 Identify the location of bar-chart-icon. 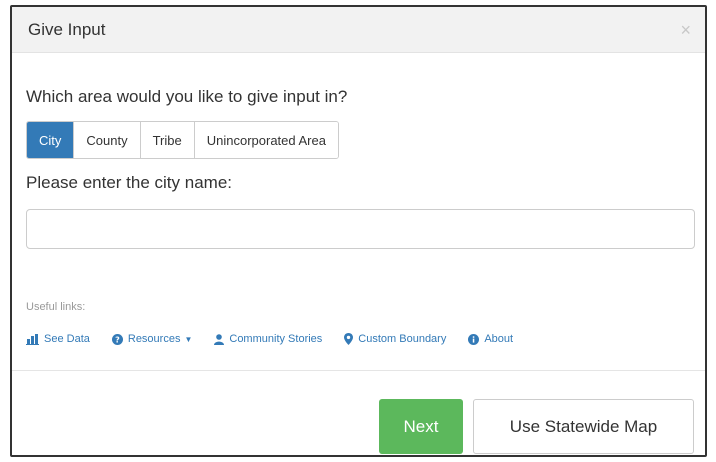
(32, 339).